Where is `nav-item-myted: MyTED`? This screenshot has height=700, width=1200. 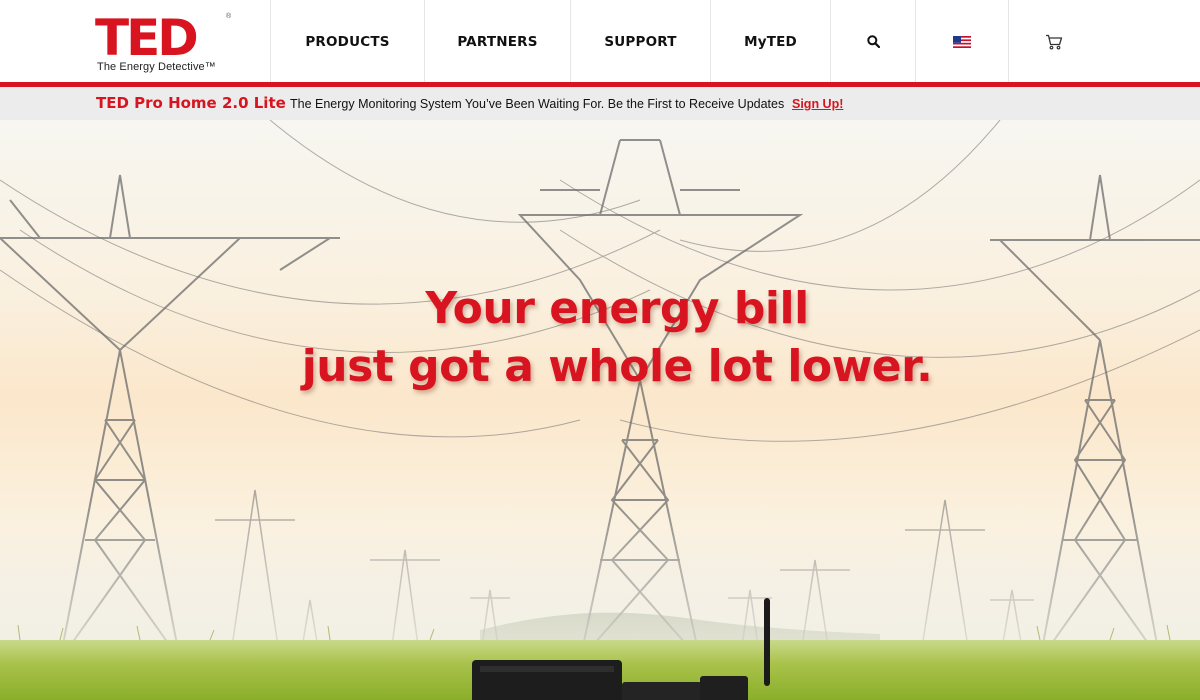 nav-item-myted: MyTED is located at coordinates (770, 41).